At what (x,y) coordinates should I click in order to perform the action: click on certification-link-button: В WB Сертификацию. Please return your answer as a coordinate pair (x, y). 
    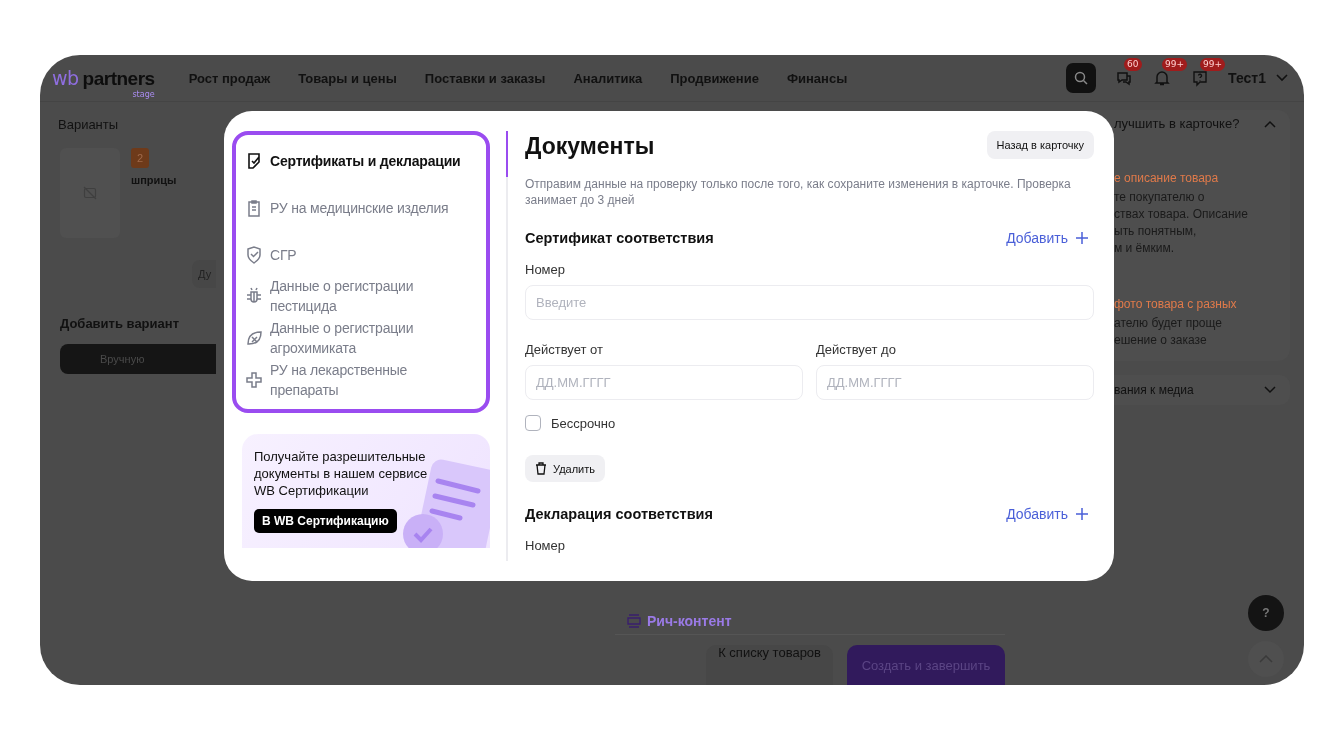
    Looking at the image, I should click on (325, 521).